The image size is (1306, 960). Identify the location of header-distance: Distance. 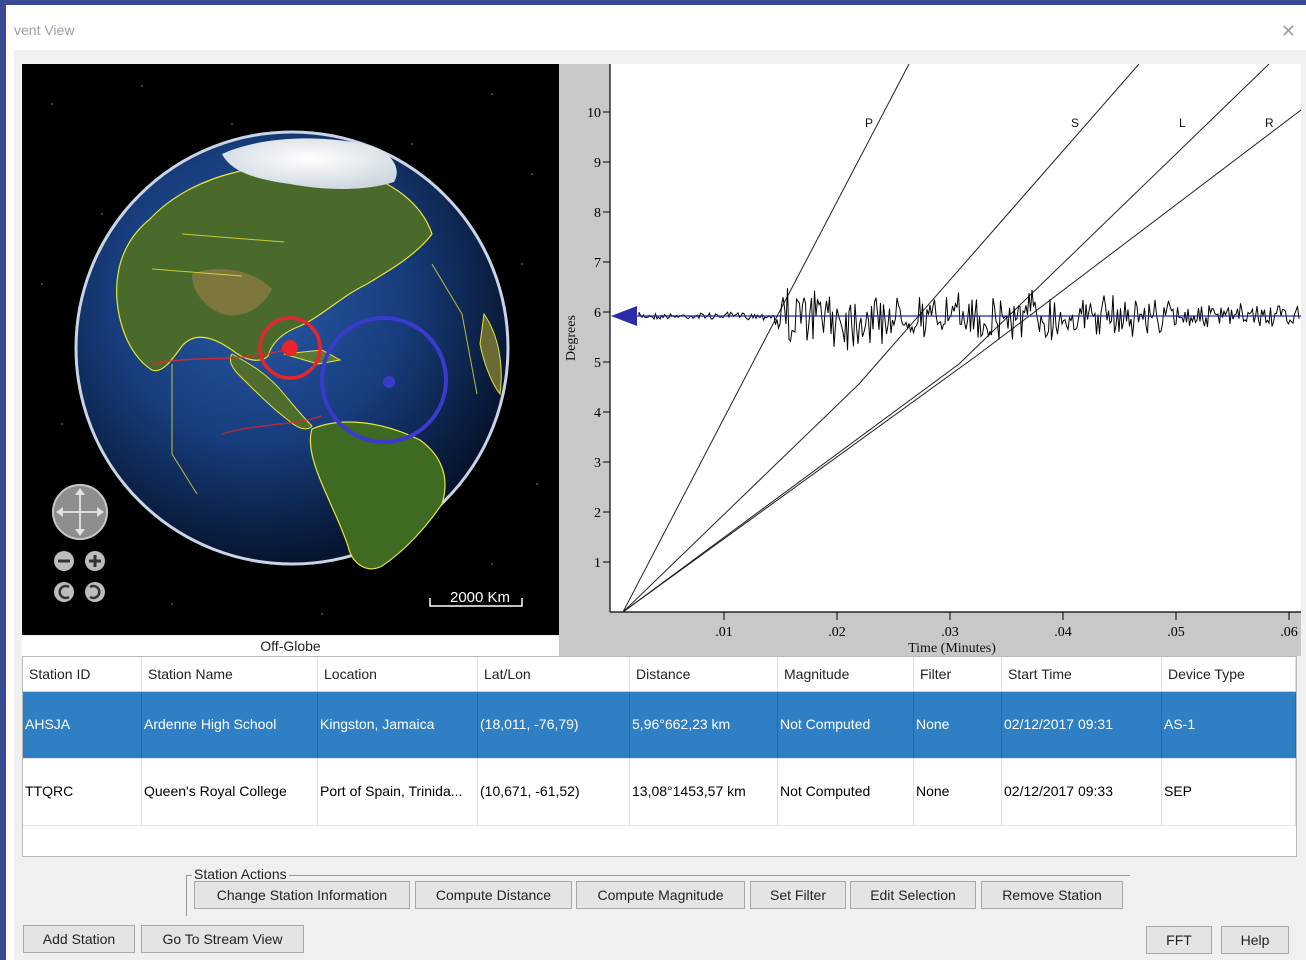
(704, 674).